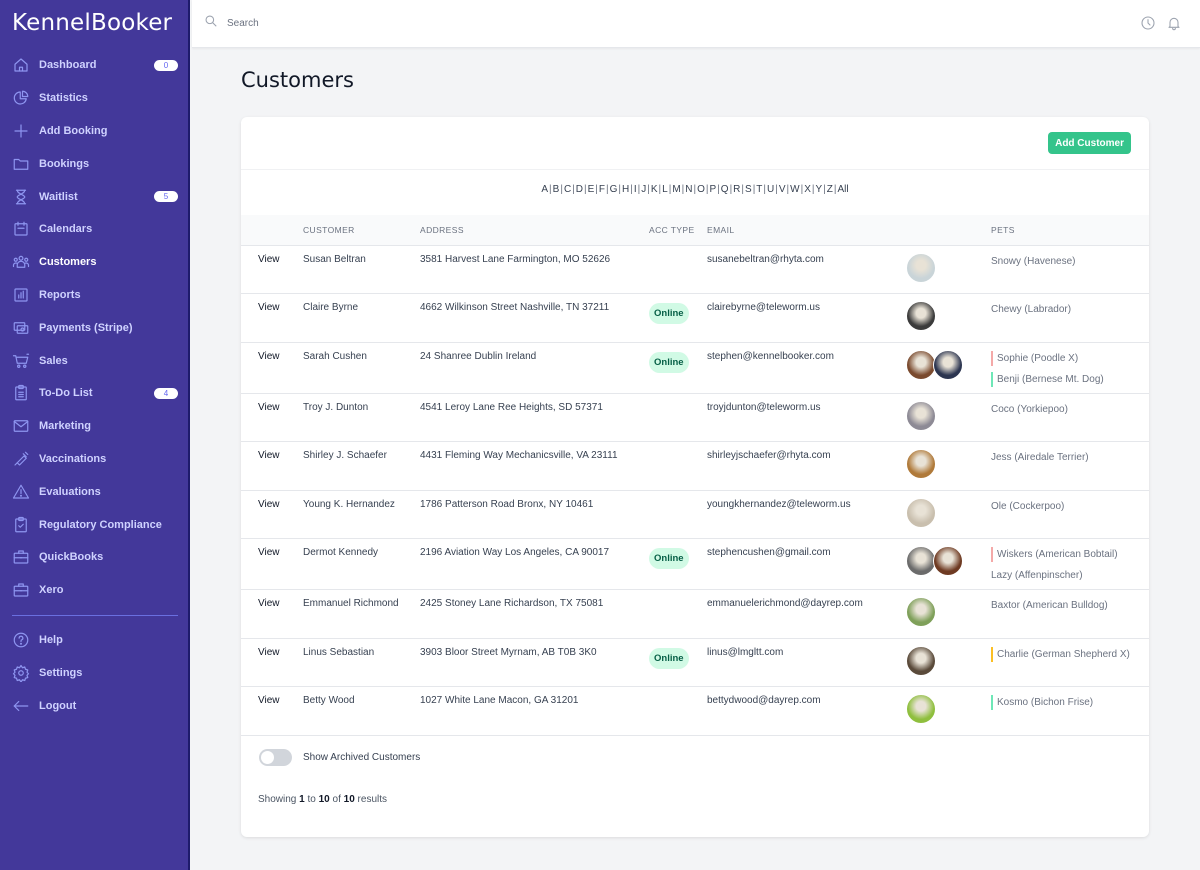  I want to click on alphabet-filter-z: Z, so click(830, 189).